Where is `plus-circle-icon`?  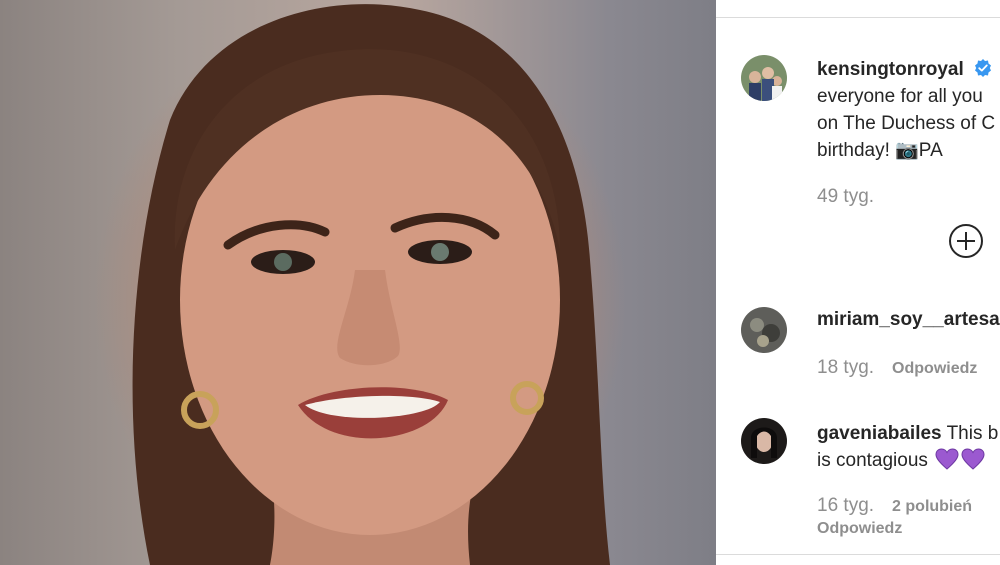 plus-circle-icon is located at coordinates (966, 241).